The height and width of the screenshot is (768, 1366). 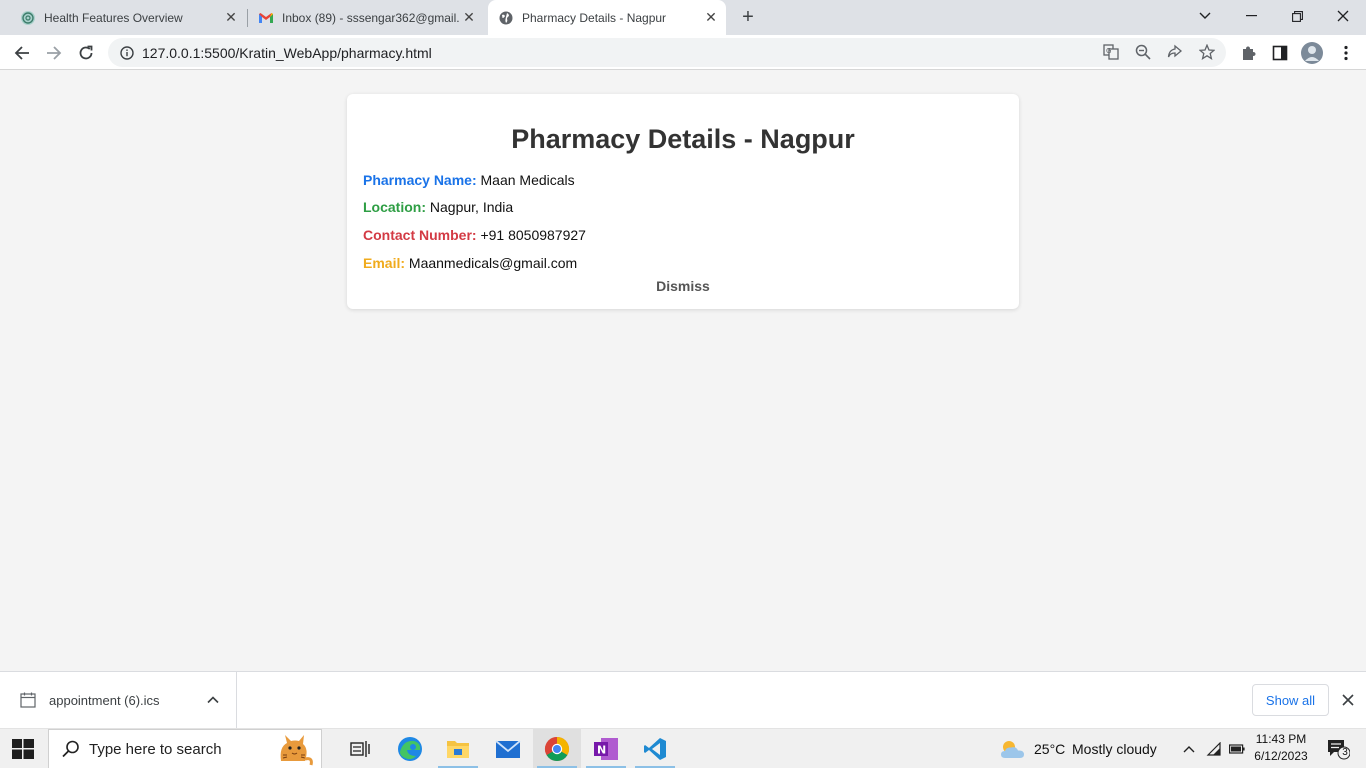 I want to click on edge-browser-icon, so click(x=410, y=749).